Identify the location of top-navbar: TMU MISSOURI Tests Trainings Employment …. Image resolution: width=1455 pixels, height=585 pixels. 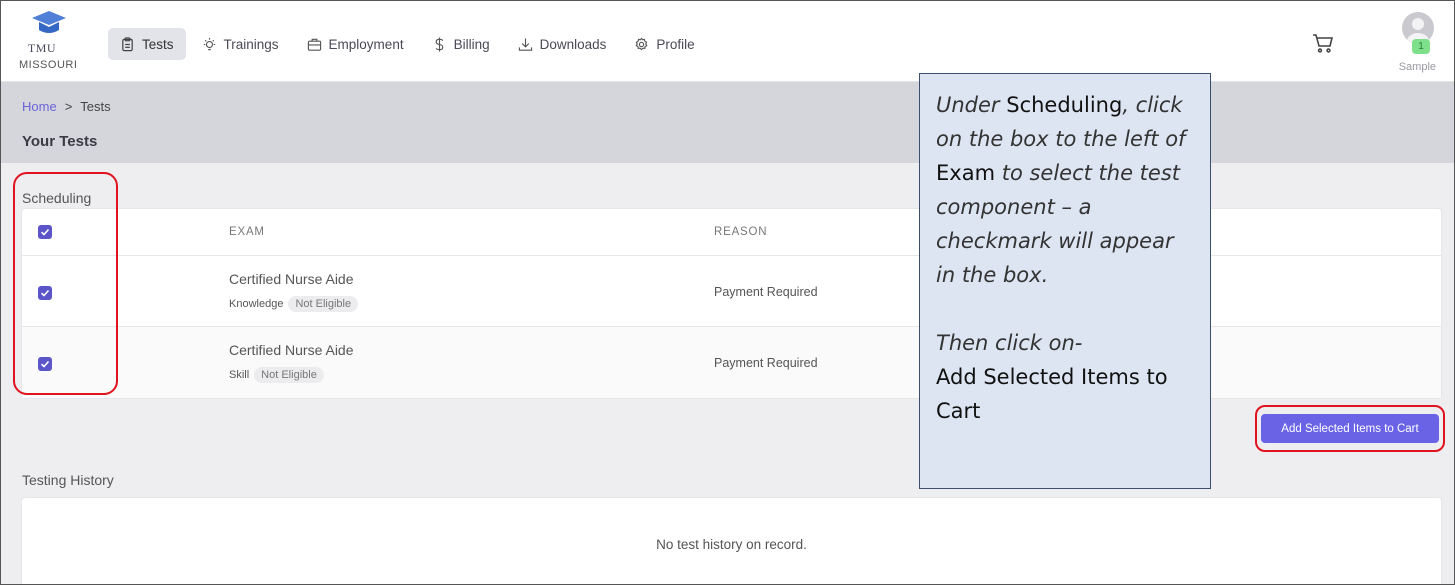
(727, 41).